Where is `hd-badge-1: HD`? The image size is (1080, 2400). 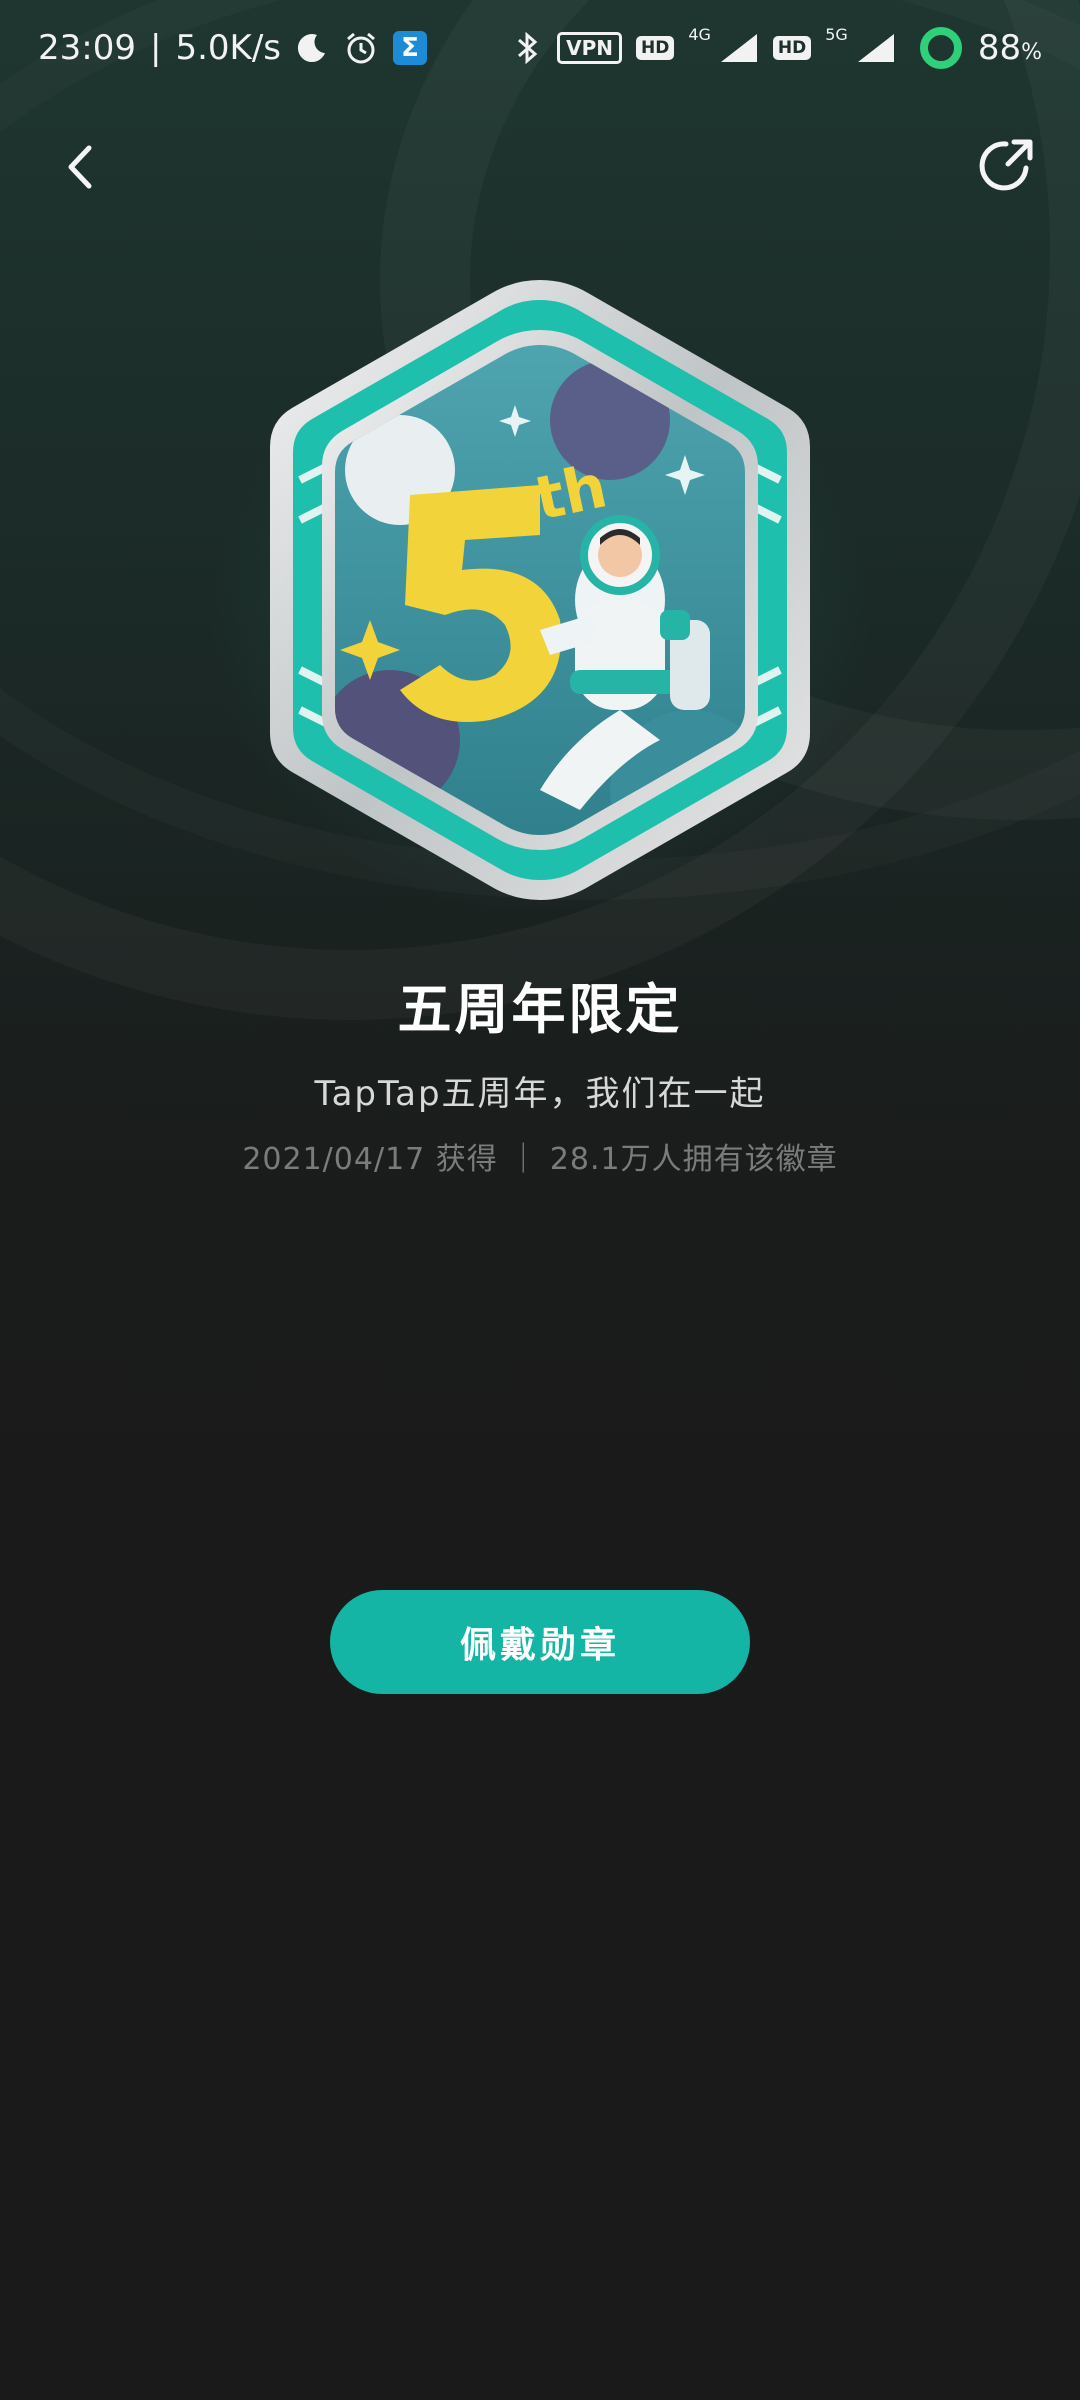 hd-badge-1: HD is located at coordinates (655, 48).